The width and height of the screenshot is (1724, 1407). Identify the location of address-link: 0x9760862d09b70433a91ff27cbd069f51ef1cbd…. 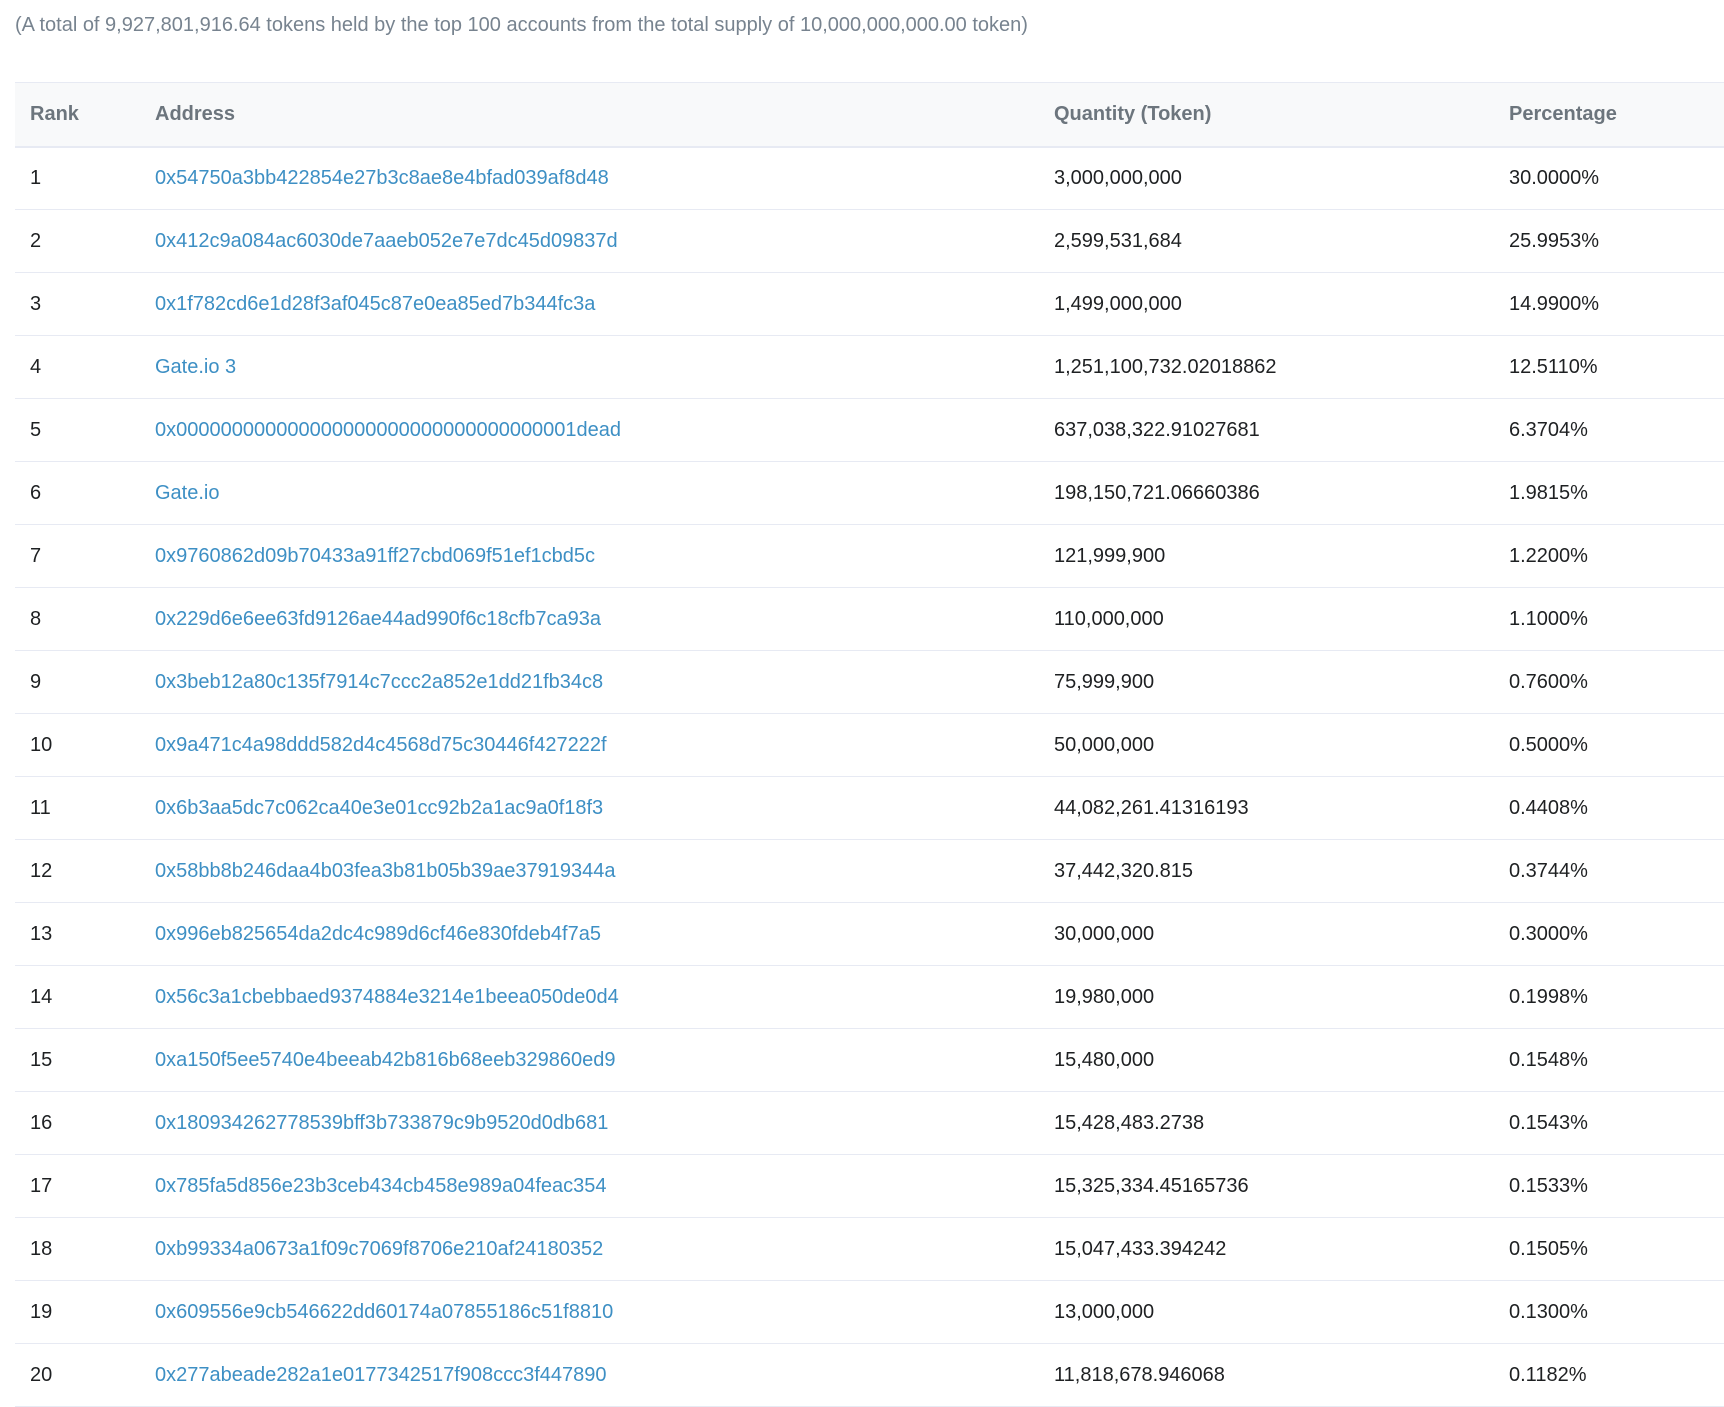
(375, 556).